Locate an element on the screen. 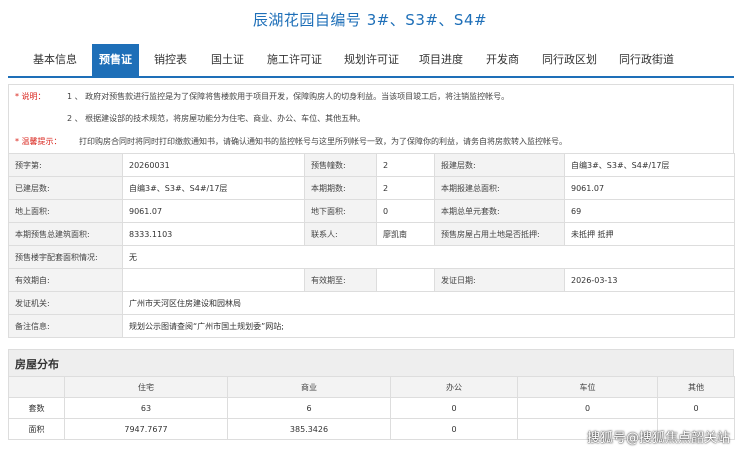 The width and height of the screenshot is (740, 452). field-label: 已建层数: is located at coordinates (65, 188).